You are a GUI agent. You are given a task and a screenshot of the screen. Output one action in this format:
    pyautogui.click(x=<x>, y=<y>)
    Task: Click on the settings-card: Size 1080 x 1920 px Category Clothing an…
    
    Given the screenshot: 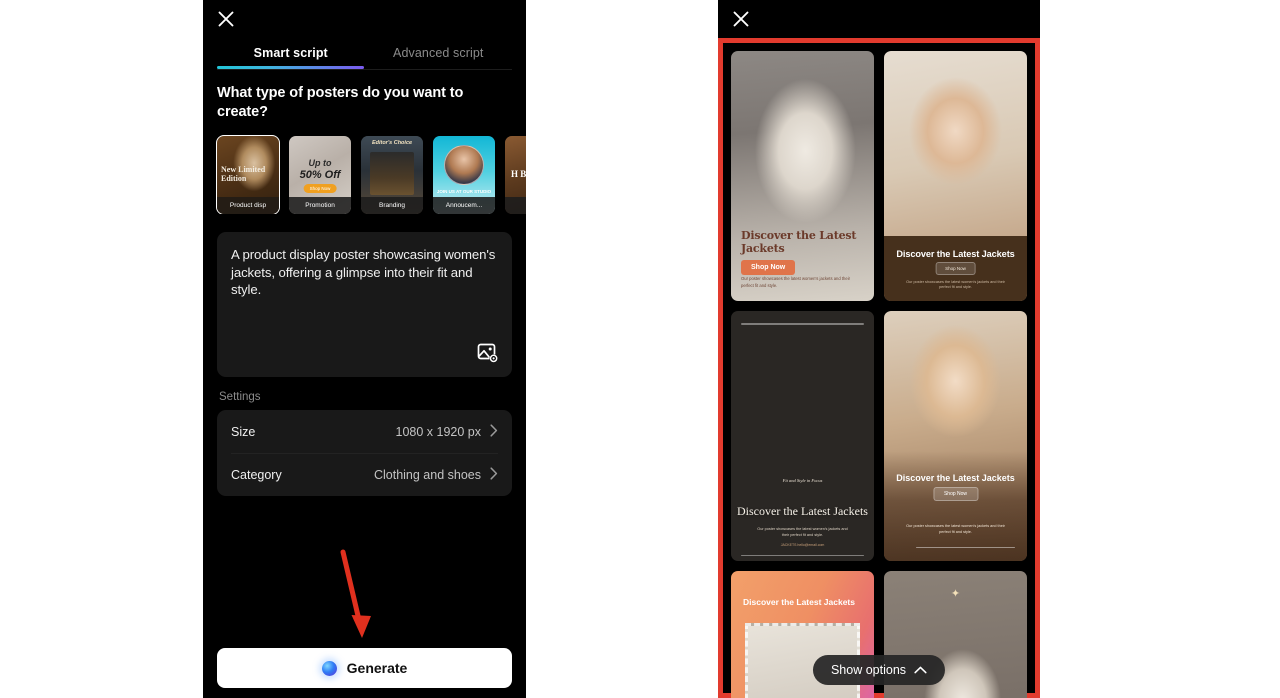 What is the action you would take?
    pyautogui.click(x=364, y=453)
    